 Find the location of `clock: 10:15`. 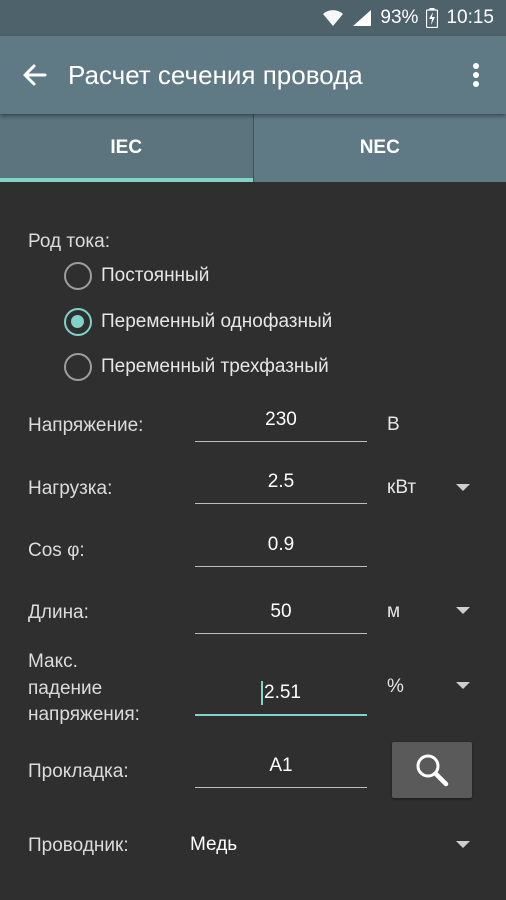

clock: 10:15 is located at coordinates (470, 17).